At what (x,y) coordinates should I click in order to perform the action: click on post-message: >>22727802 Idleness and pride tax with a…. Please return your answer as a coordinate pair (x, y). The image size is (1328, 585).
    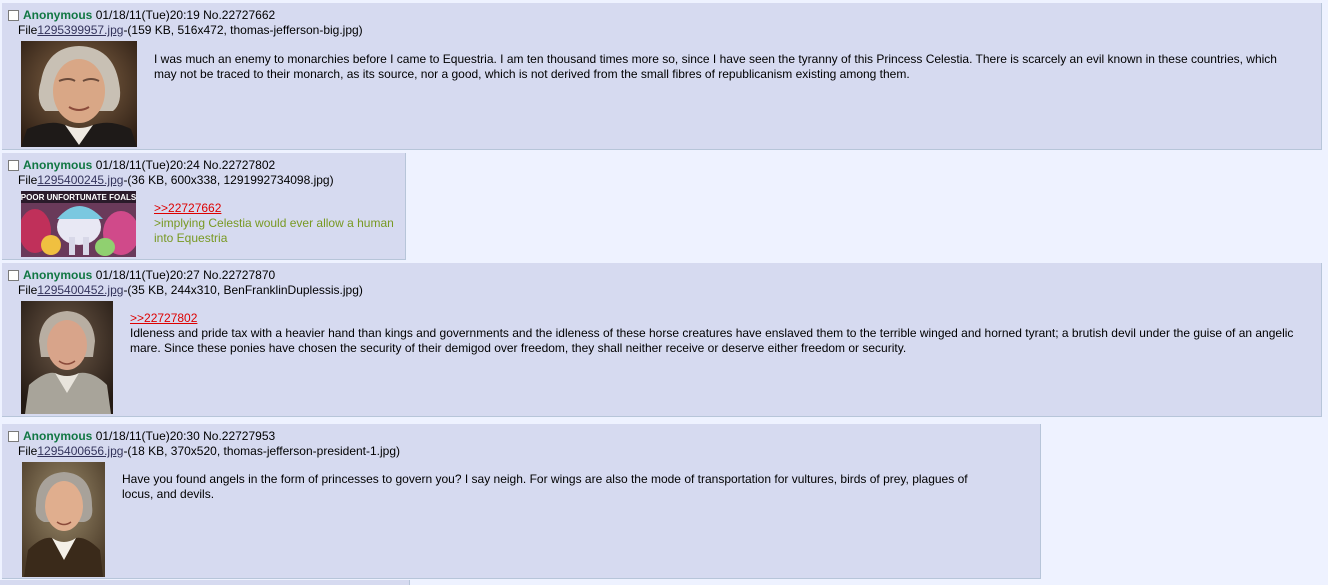
    Looking at the image, I should click on (715, 333).